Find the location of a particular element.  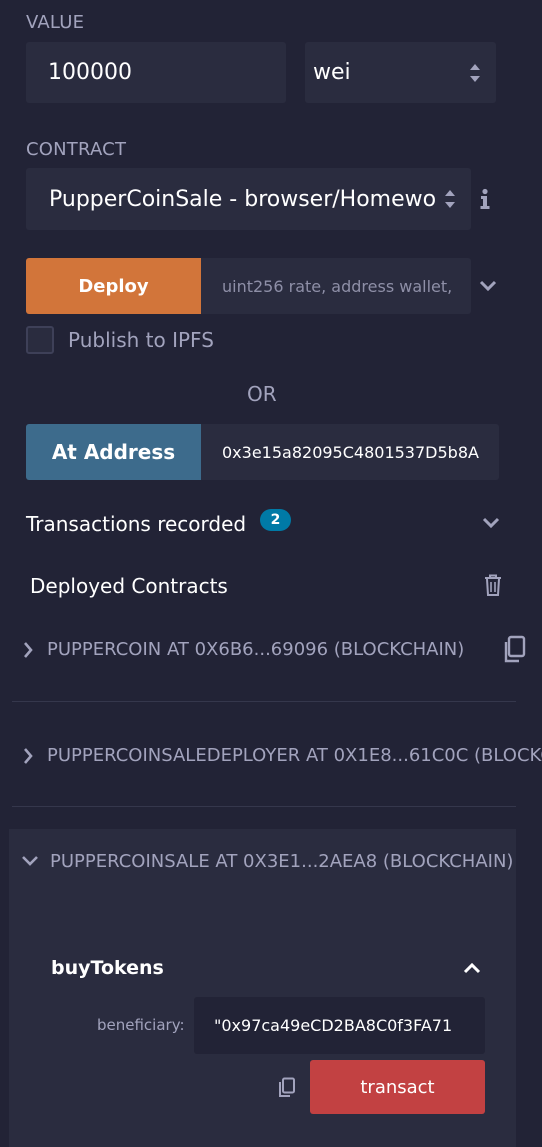

beneficiary-value: "0x97ca49eCD2BA8C0f3FA71 is located at coordinates (333, 1025).